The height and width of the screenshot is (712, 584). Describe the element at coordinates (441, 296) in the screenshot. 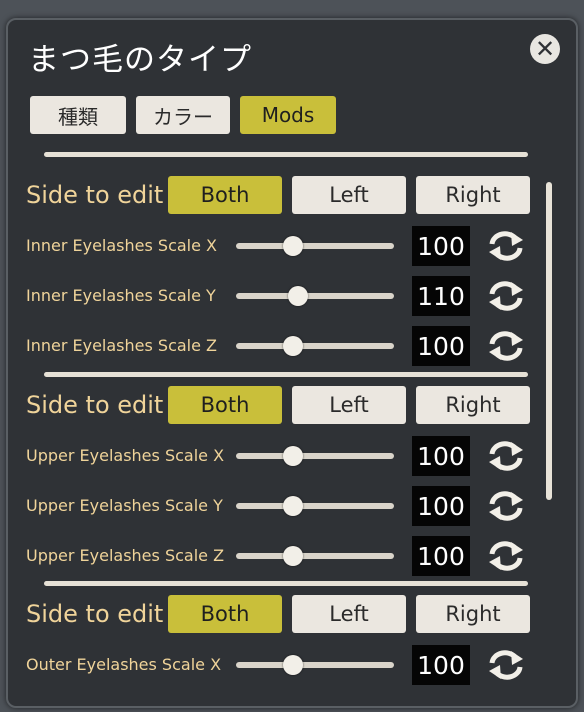

I see `value-field: 110` at that location.